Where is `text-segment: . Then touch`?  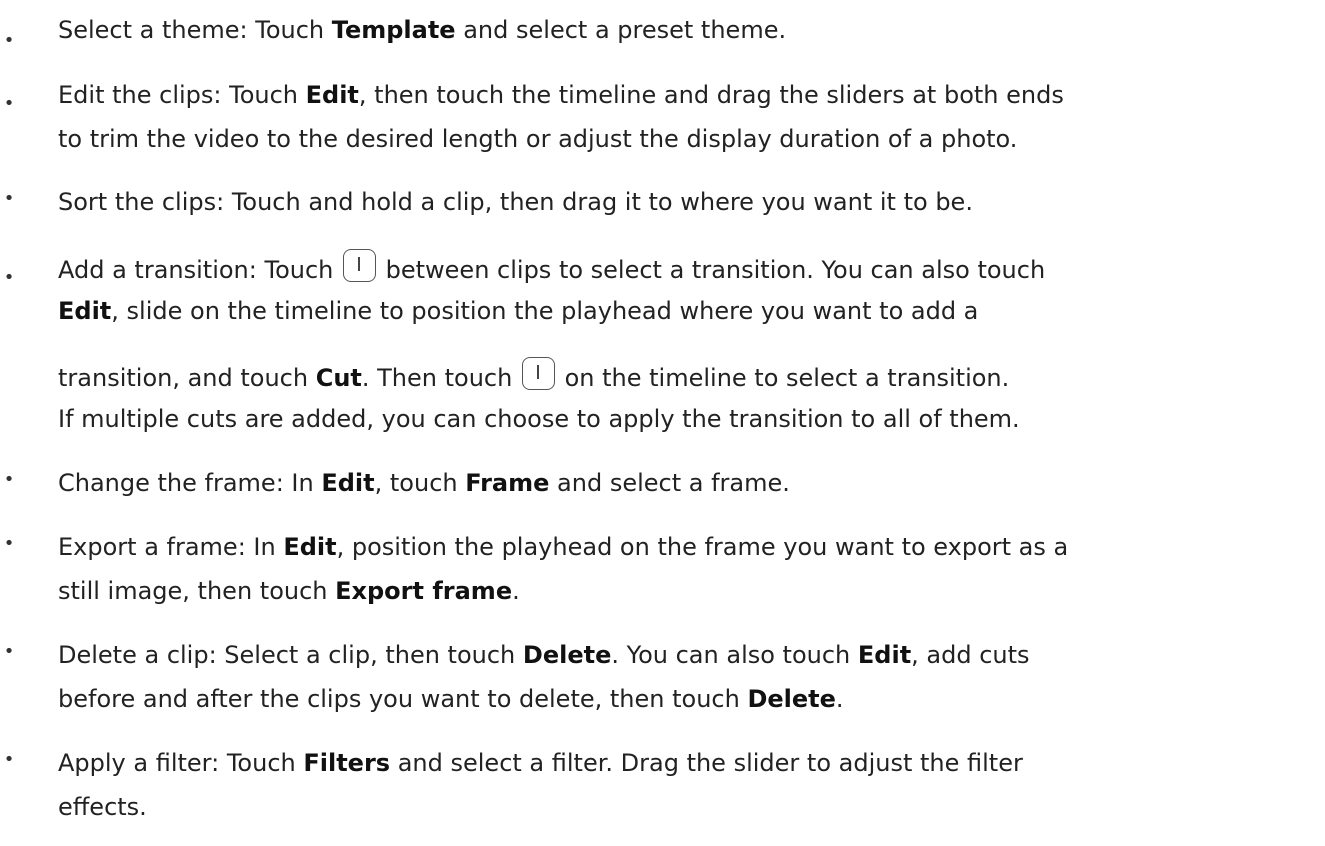 text-segment: . Then touch is located at coordinates (440, 378).